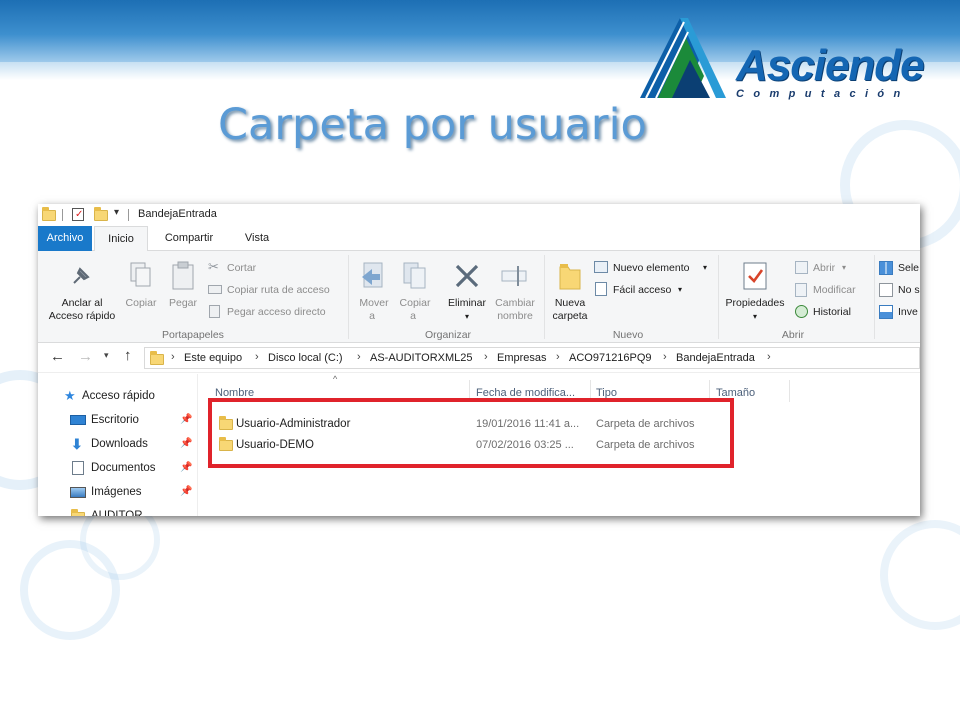  I want to click on nuevo-elemento-button: Nuevo elemento ▾, so click(654, 268).